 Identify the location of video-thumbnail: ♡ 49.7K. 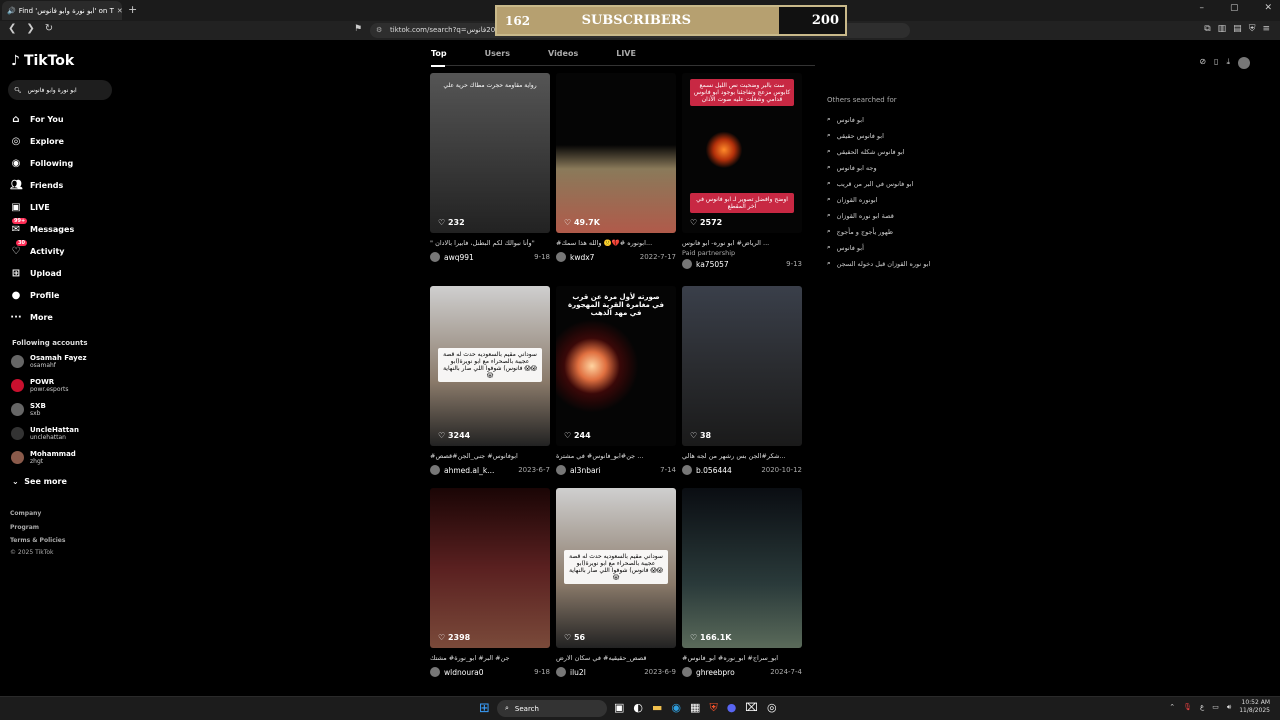
(616, 153).